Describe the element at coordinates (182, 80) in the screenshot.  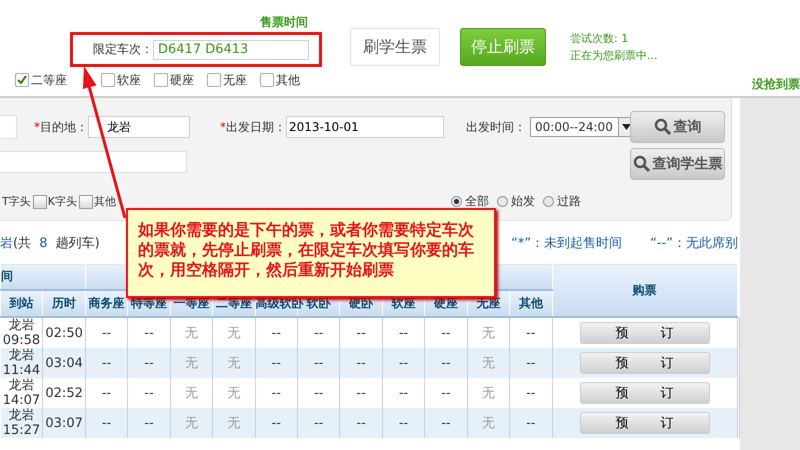
I see `seat-label: 硬座` at that location.